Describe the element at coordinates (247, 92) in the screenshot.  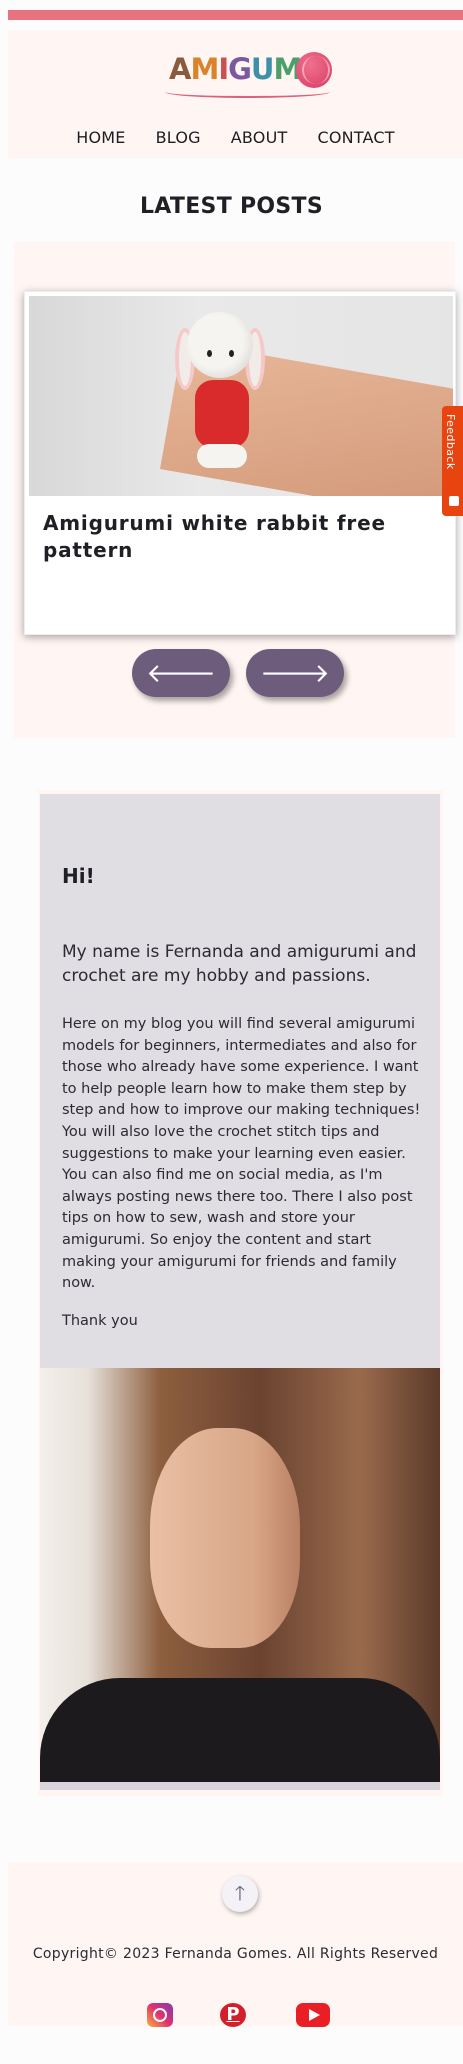
I see `yarn-thread-decoration` at that location.